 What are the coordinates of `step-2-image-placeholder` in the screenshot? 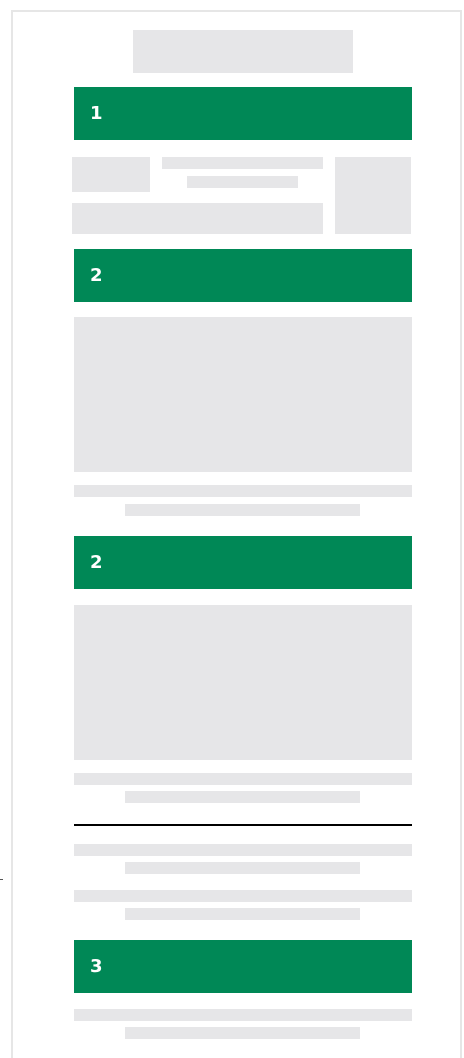 It's located at (243, 394).